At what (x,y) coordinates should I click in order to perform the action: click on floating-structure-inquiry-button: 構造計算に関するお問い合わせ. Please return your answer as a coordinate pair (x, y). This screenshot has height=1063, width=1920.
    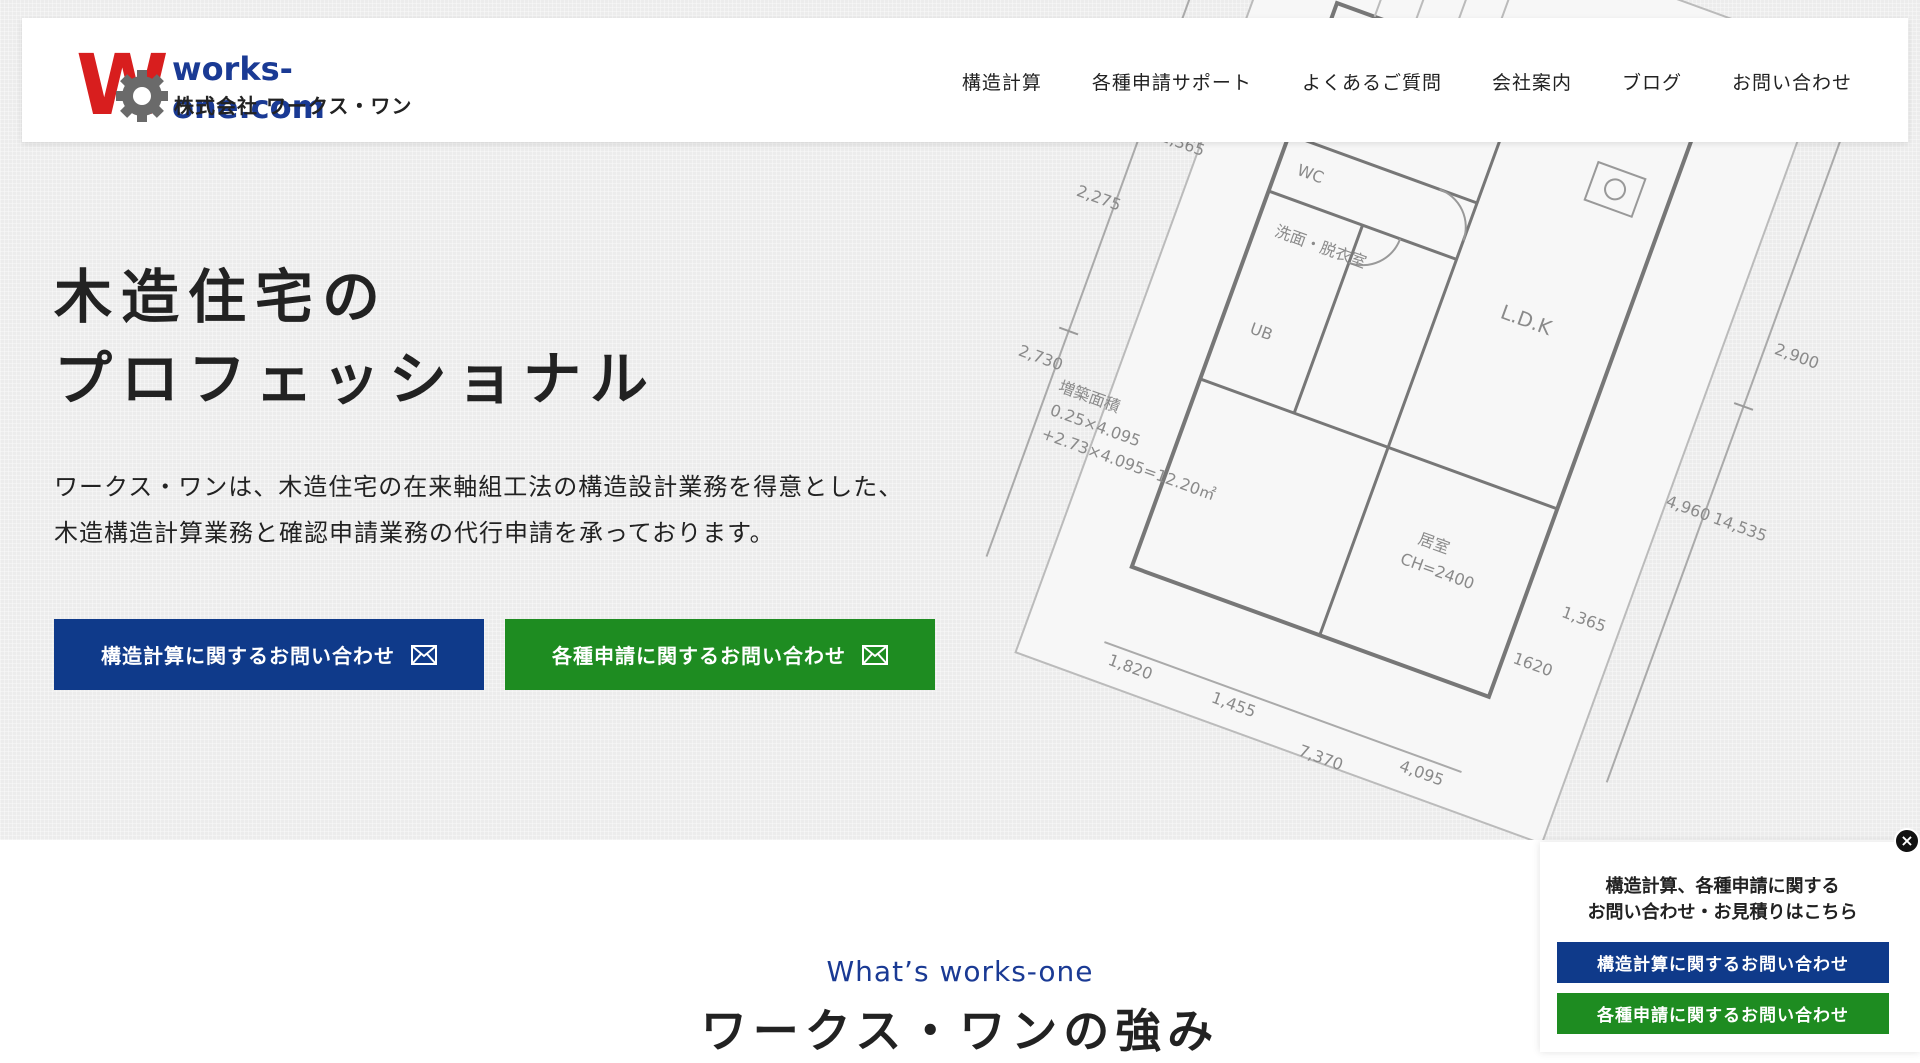
    Looking at the image, I should click on (1723, 962).